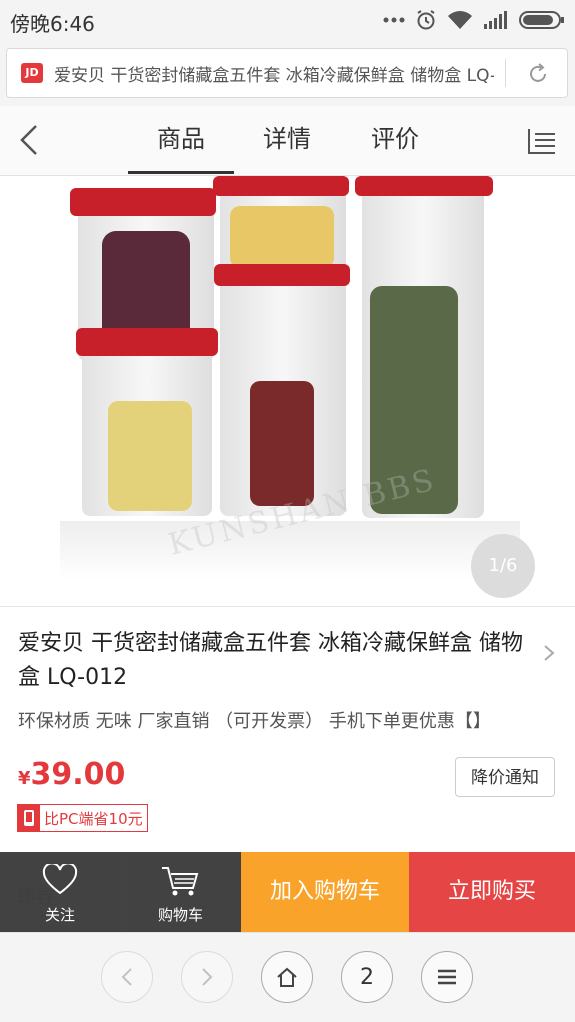 Image resolution: width=575 pixels, height=1022 pixels. I want to click on add-to-cart-button: 加入购物车, so click(325, 892).